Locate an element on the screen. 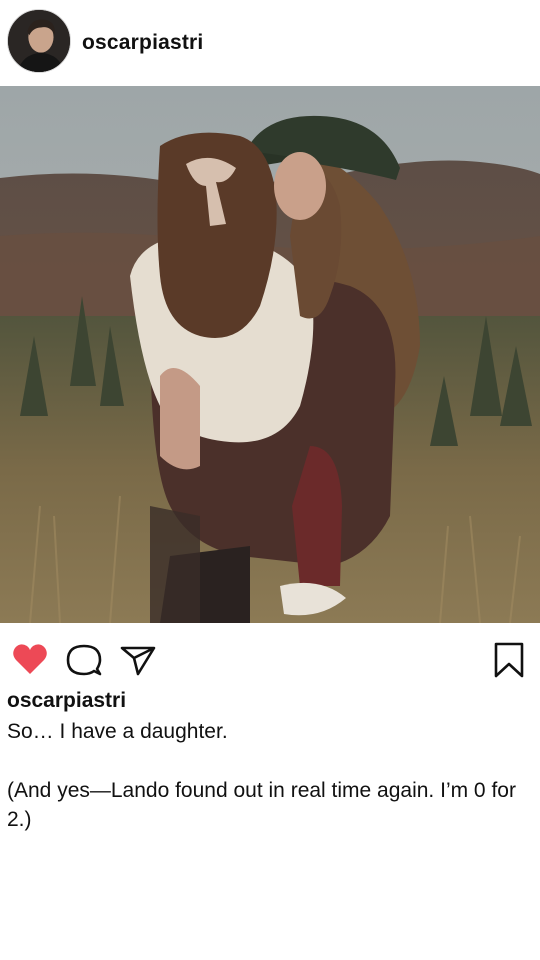  avatar is located at coordinates (39, 41).